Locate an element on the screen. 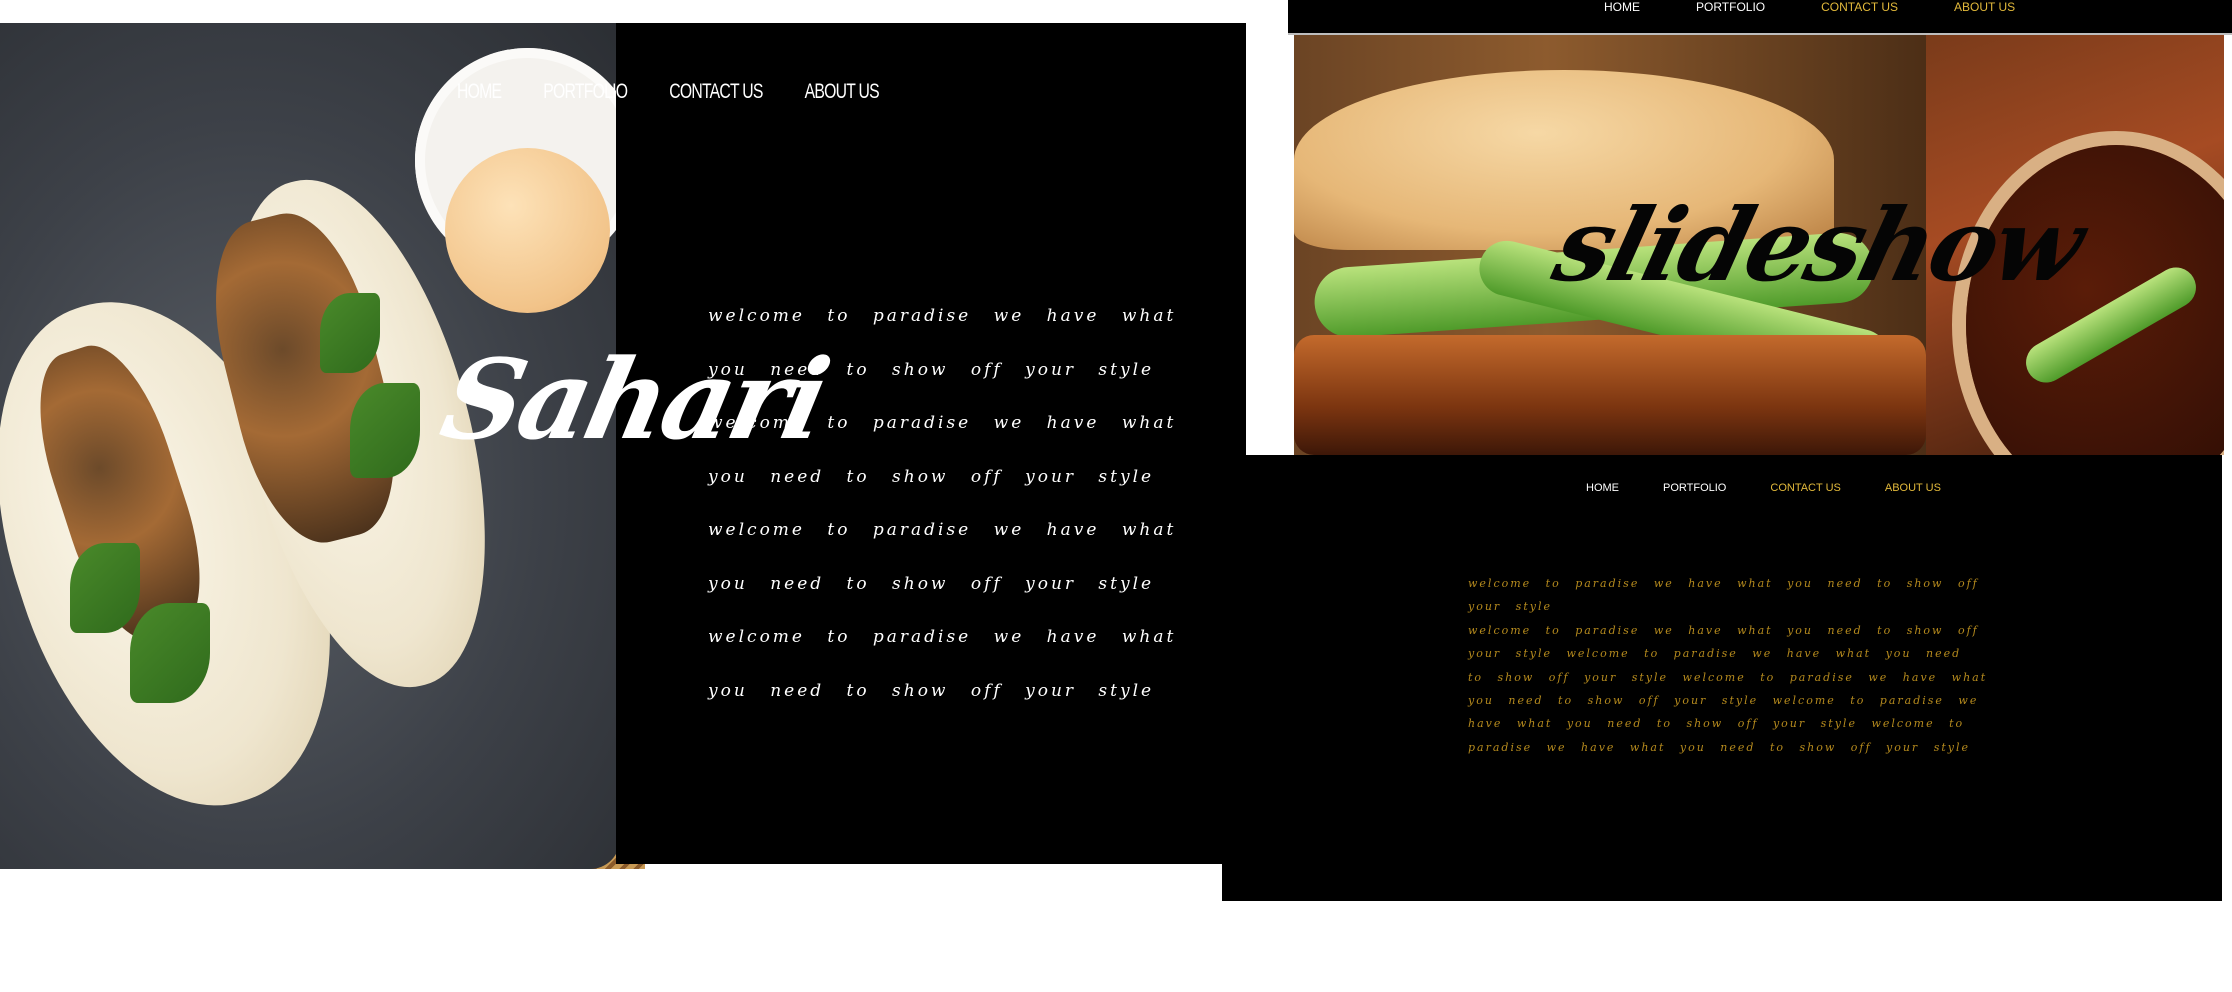 The width and height of the screenshot is (2232, 992). slideshow-title: slideshow is located at coordinates (1818, 245).